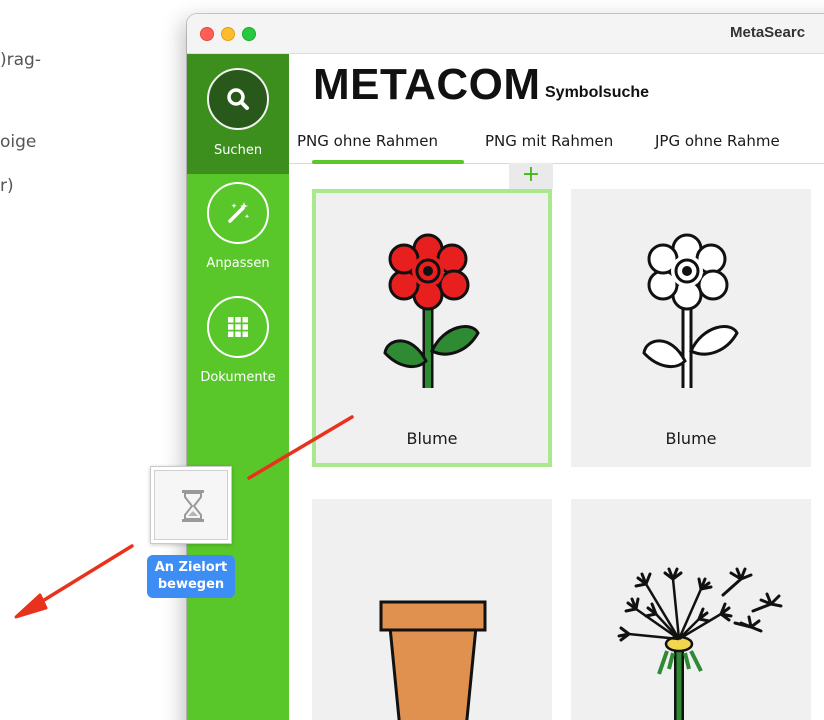 The image size is (824, 720). I want to click on arrowhead-icon, so click(31, 606).